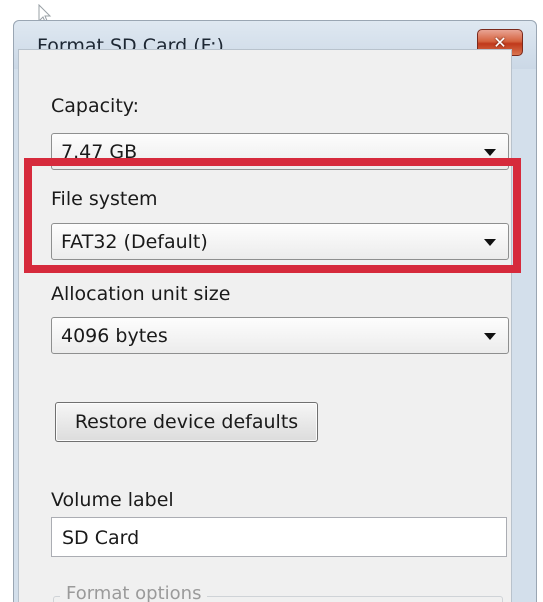 The image size is (543, 602). What do you see at coordinates (280, 241) in the screenshot?
I see `file-system-dropdown: FAT32 (Default)` at bounding box center [280, 241].